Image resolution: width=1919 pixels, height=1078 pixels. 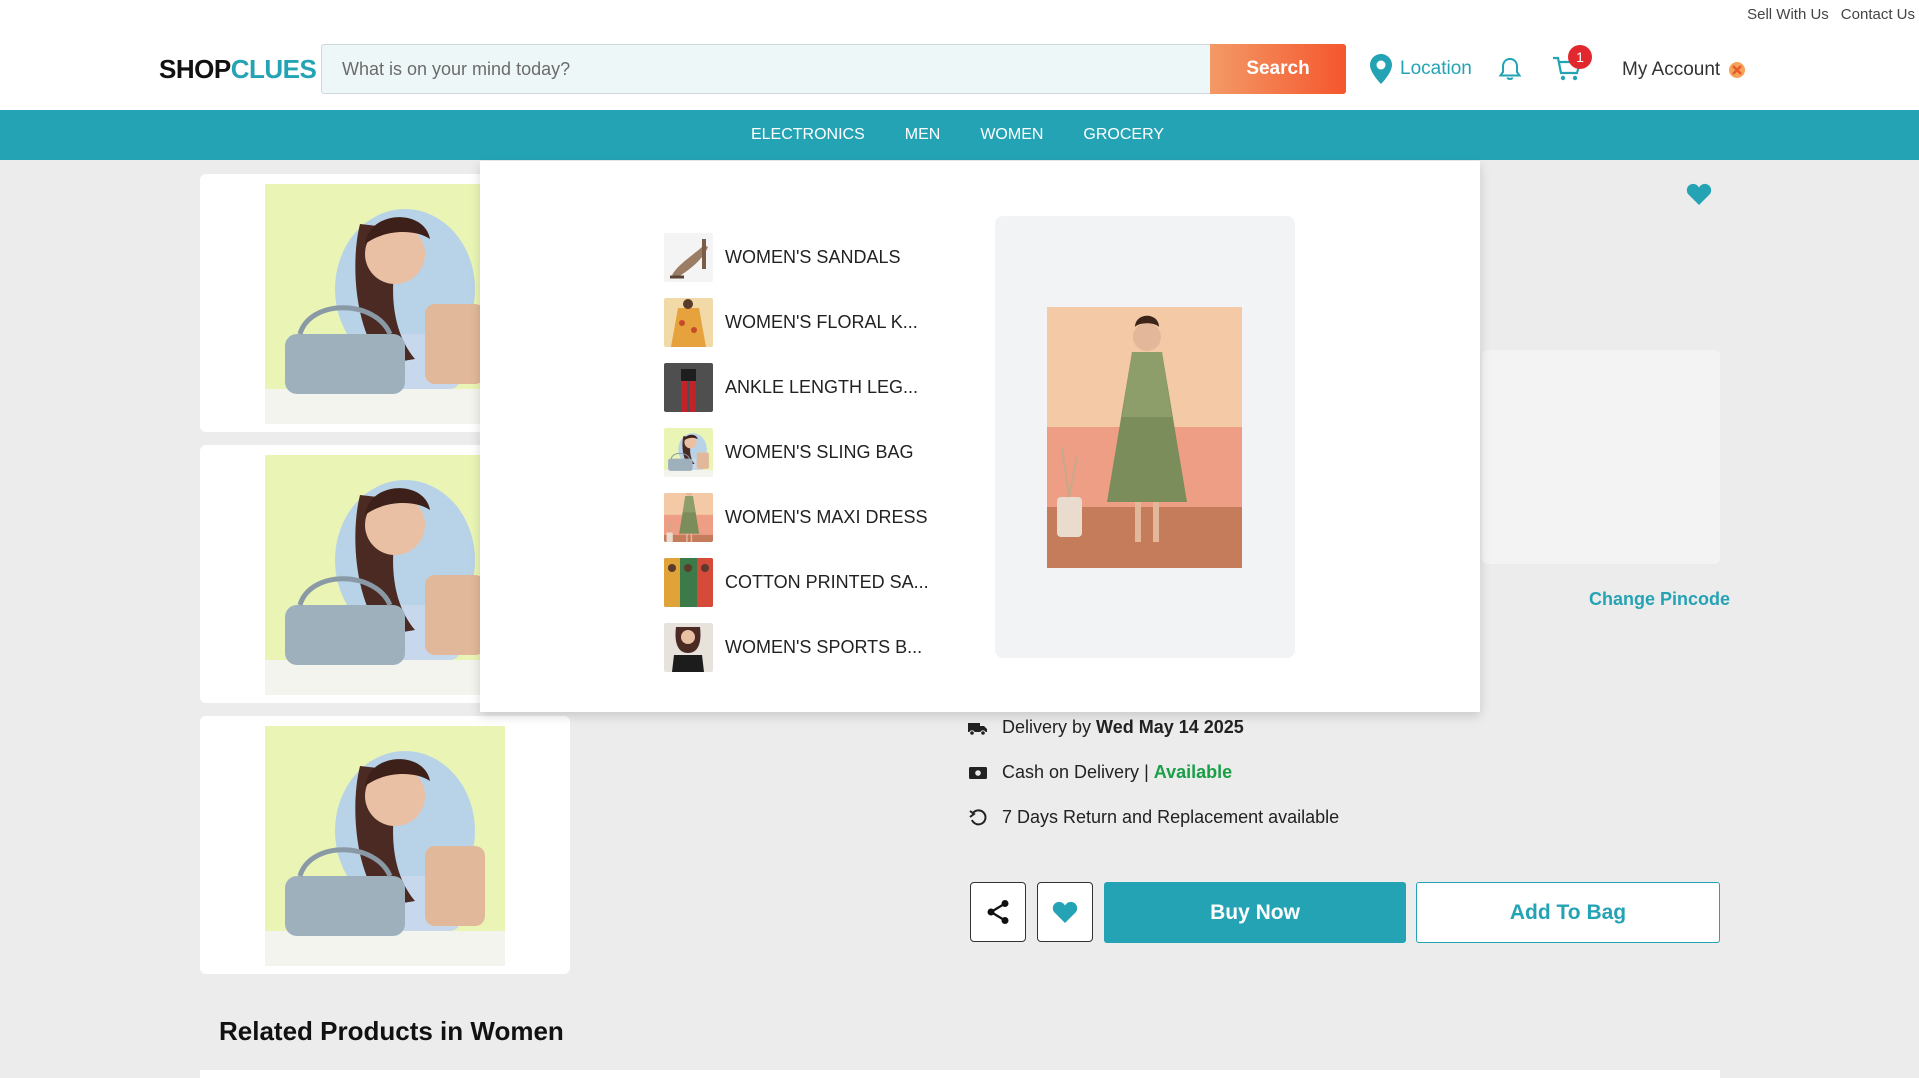 I want to click on delivery-prefix: Delivery by, so click(x=1047, y=727).